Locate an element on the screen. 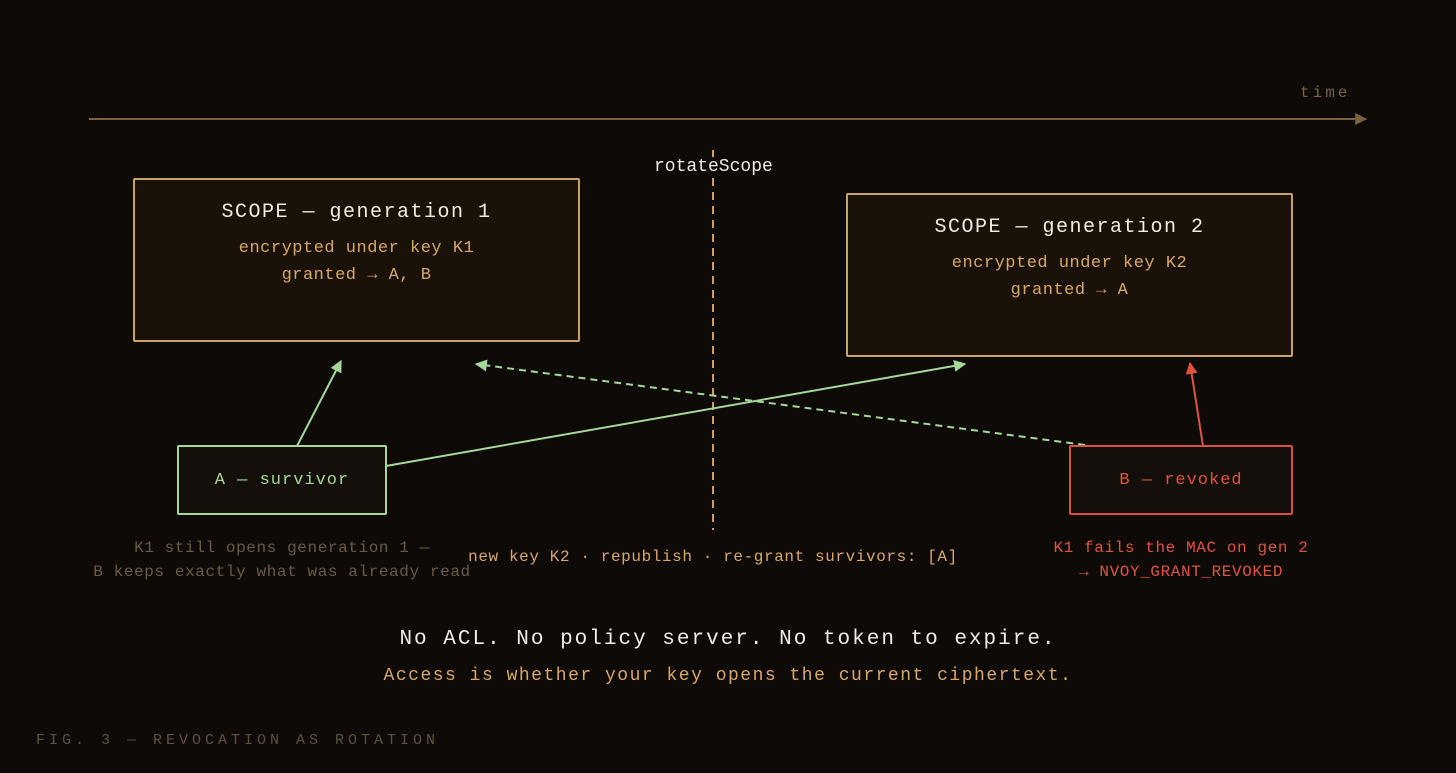 Image resolution: width=1456 pixels, height=773 pixels. actor-a-note-line-1: K1 still opens generation 1 — is located at coordinates (282, 548).